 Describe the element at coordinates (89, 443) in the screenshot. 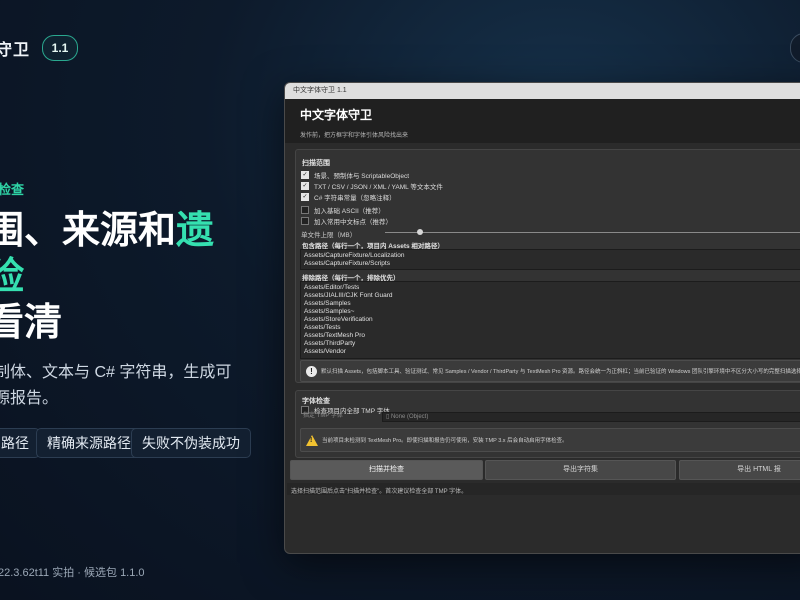

I see `feature-chip: 精确来源路径` at that location.